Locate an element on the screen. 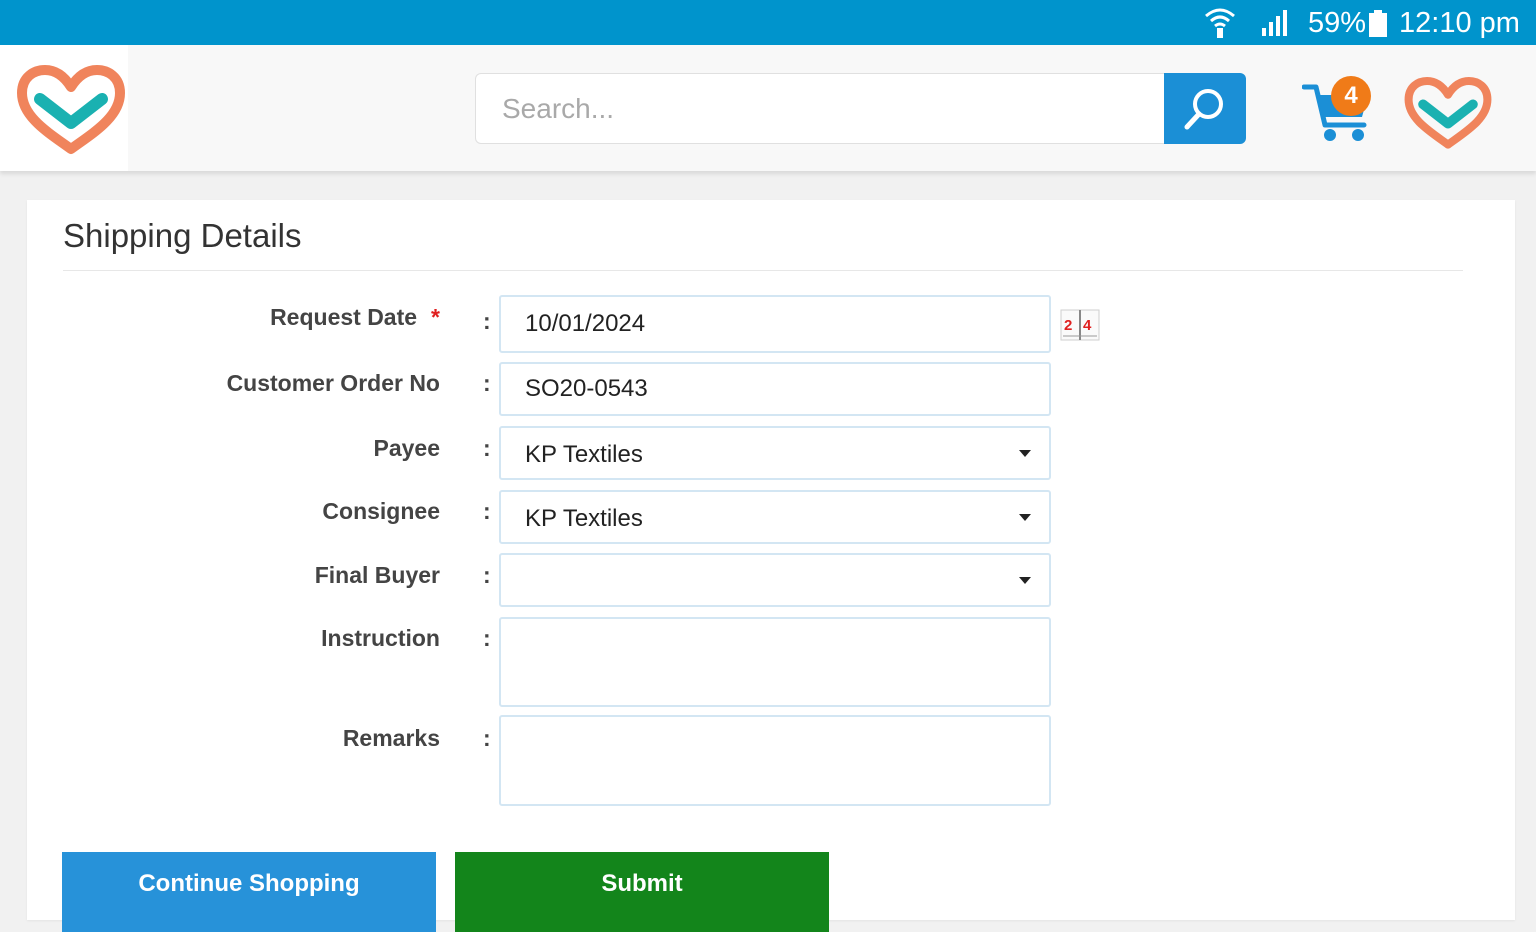 The image size is (1536, 932). remarks-label: Remarks is located at coordinates (391, 738).